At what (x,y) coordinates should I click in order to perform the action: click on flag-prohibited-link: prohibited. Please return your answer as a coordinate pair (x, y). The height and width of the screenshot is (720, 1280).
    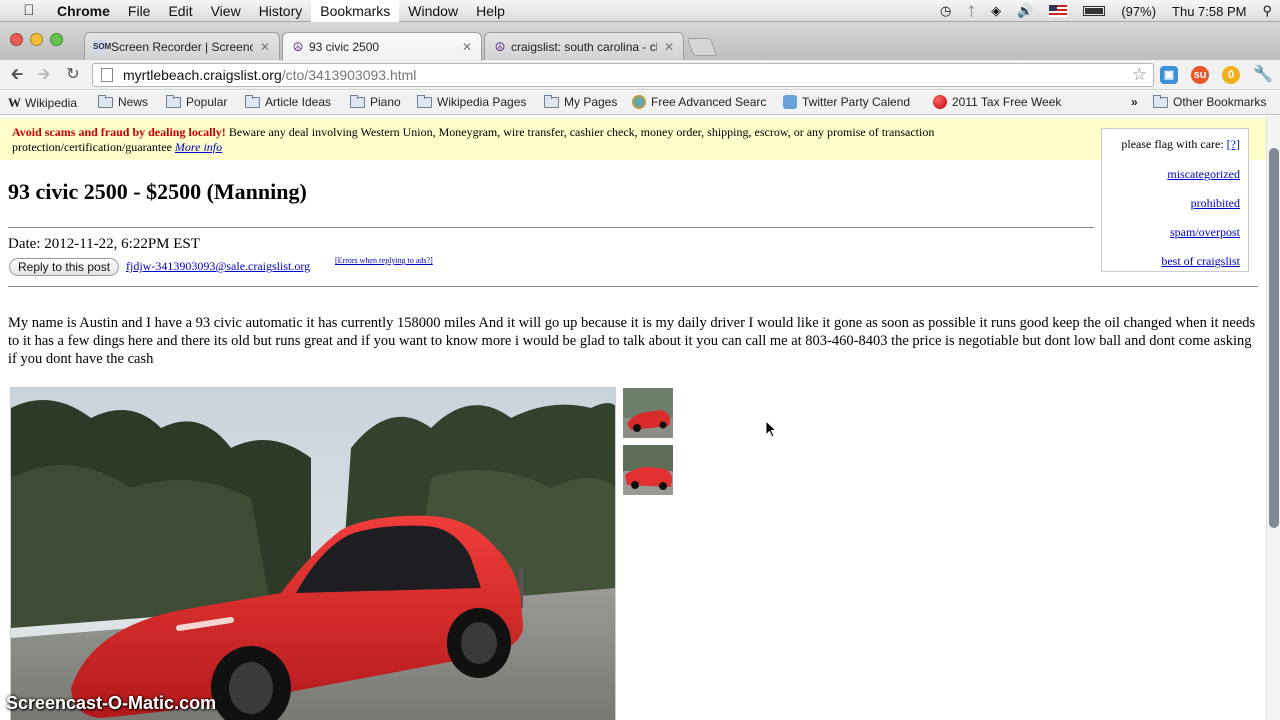
    Looking at the image, I should click on (1171, 203).